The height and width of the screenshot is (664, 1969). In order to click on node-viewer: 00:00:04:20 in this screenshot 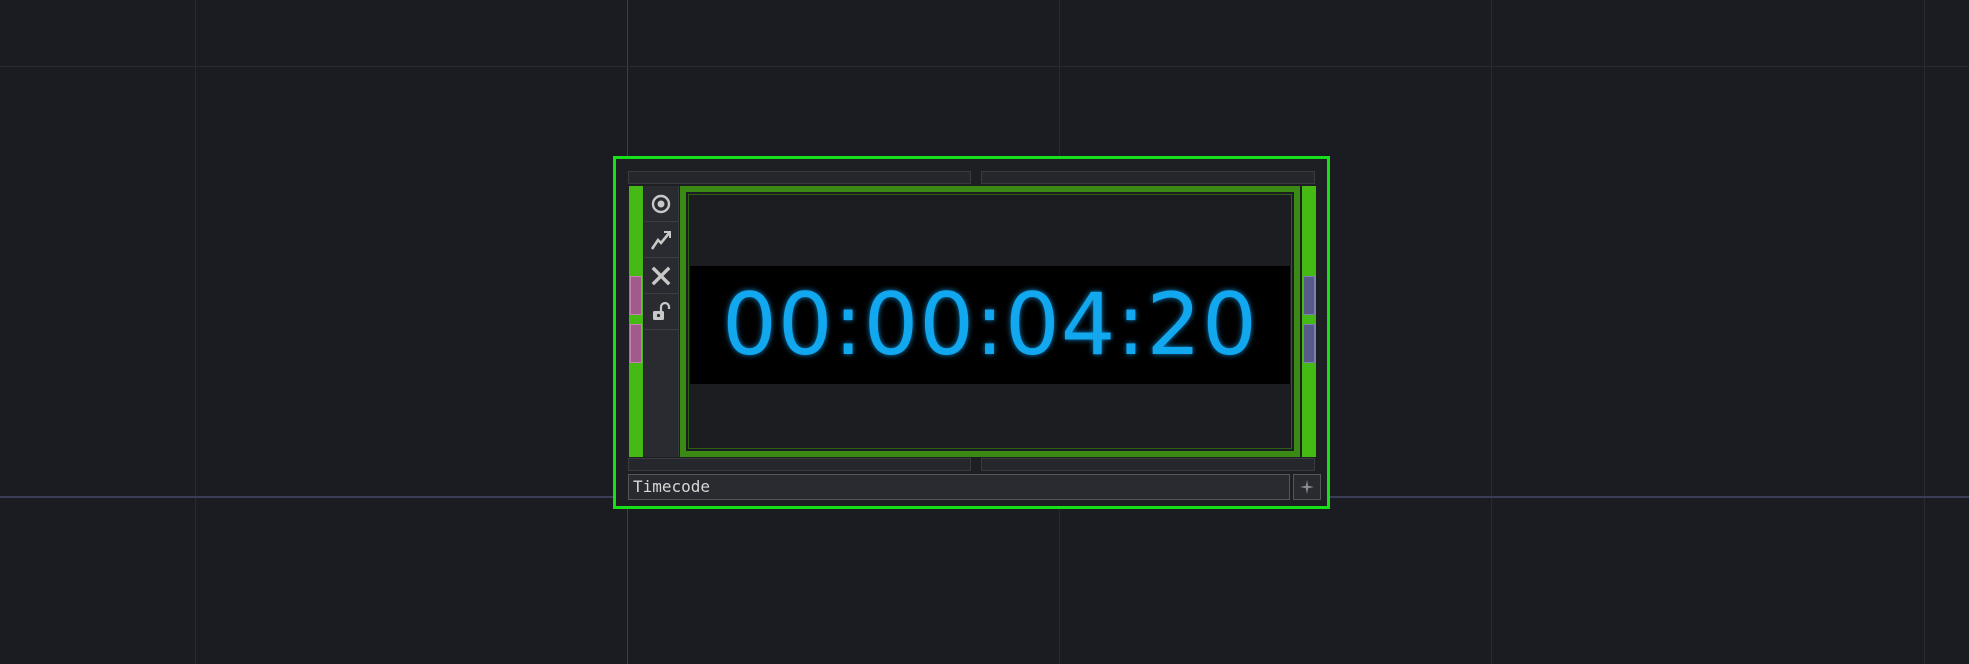, I will do `click(990, 321)`.